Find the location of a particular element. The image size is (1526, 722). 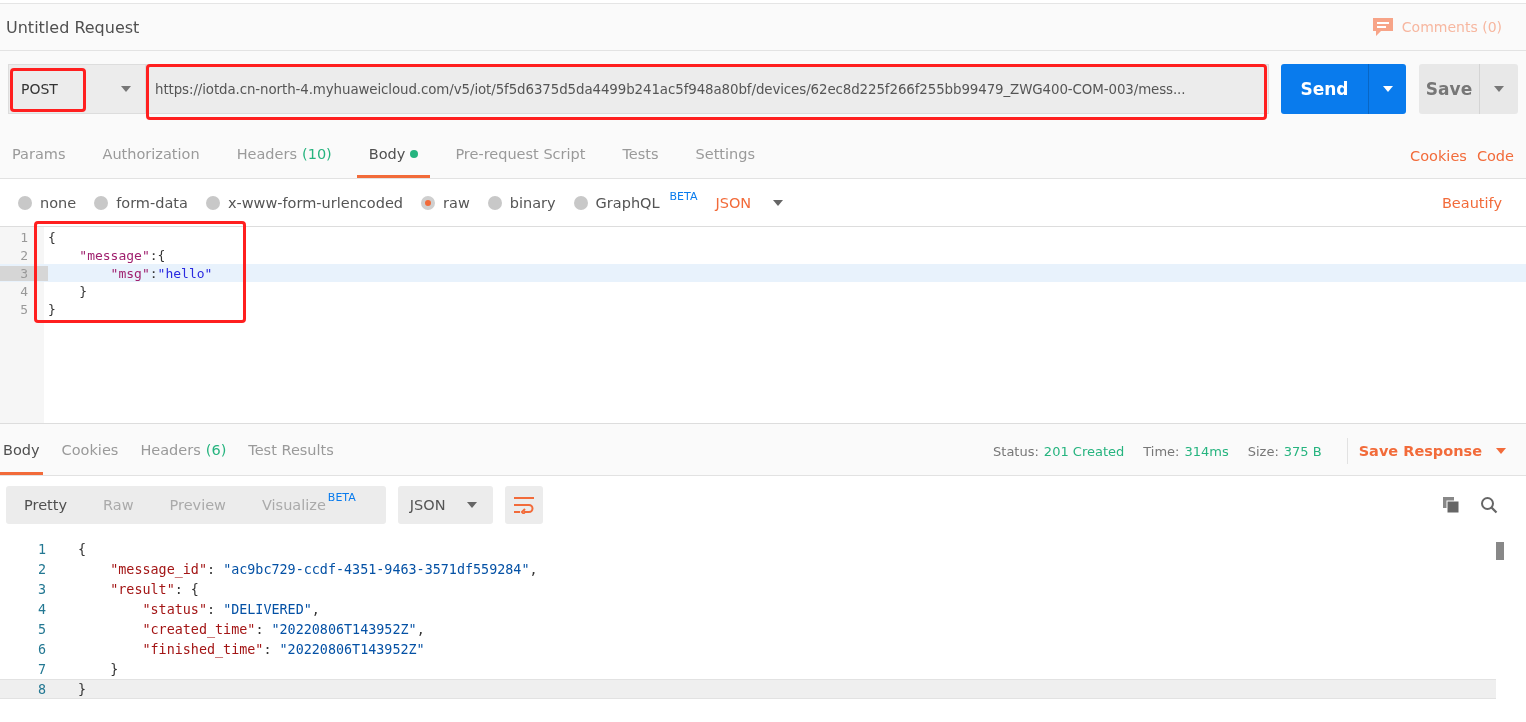

meta-value: 201 Created is located at coordinates (1084, 451).